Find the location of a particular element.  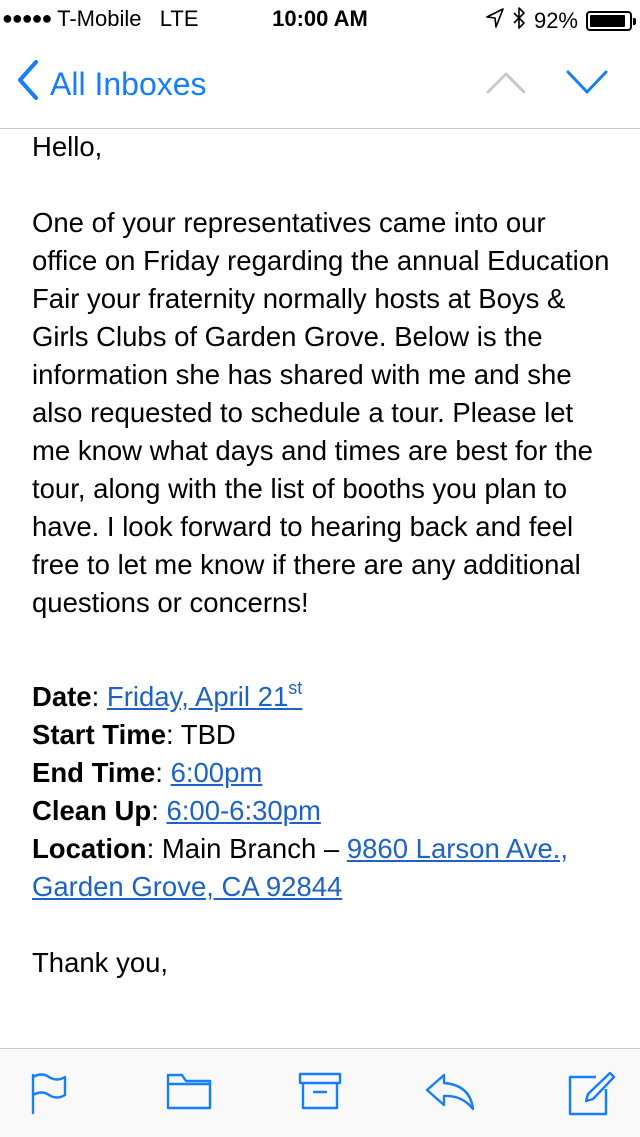

status-right: 92% is located at coordinates (561, 21).